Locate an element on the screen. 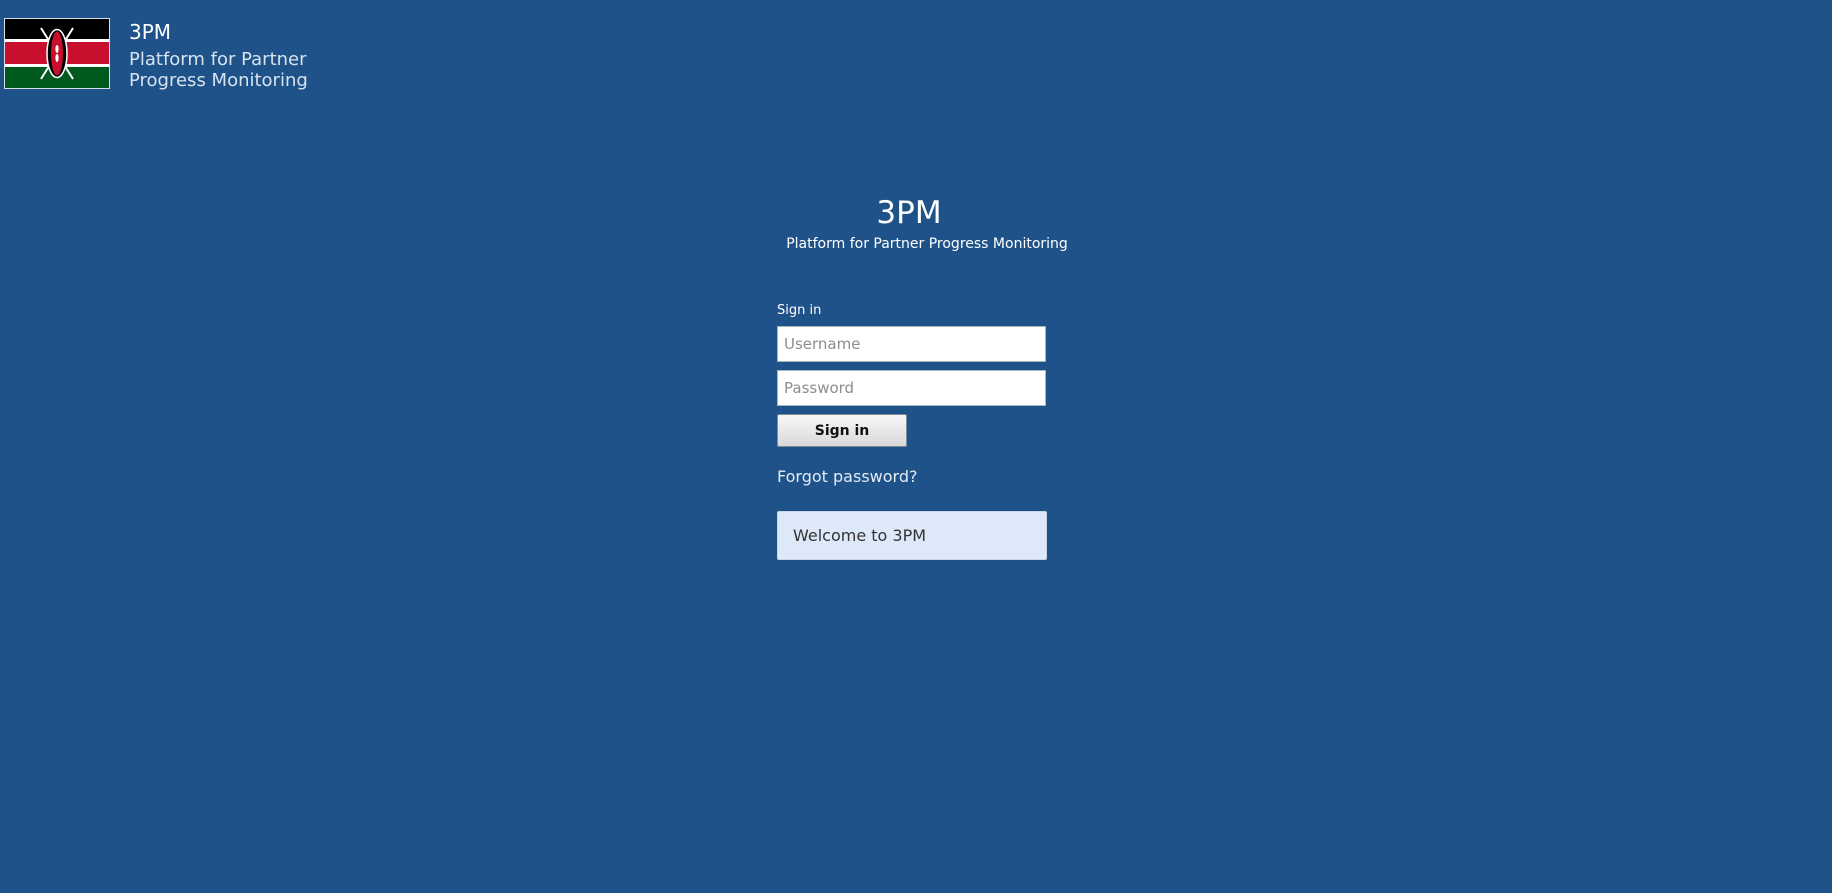 The width and height of the screenshot is (1832, 893). header-subtitle: Platform for Partner Progress Monitoring is located at coordinates (218, 70).